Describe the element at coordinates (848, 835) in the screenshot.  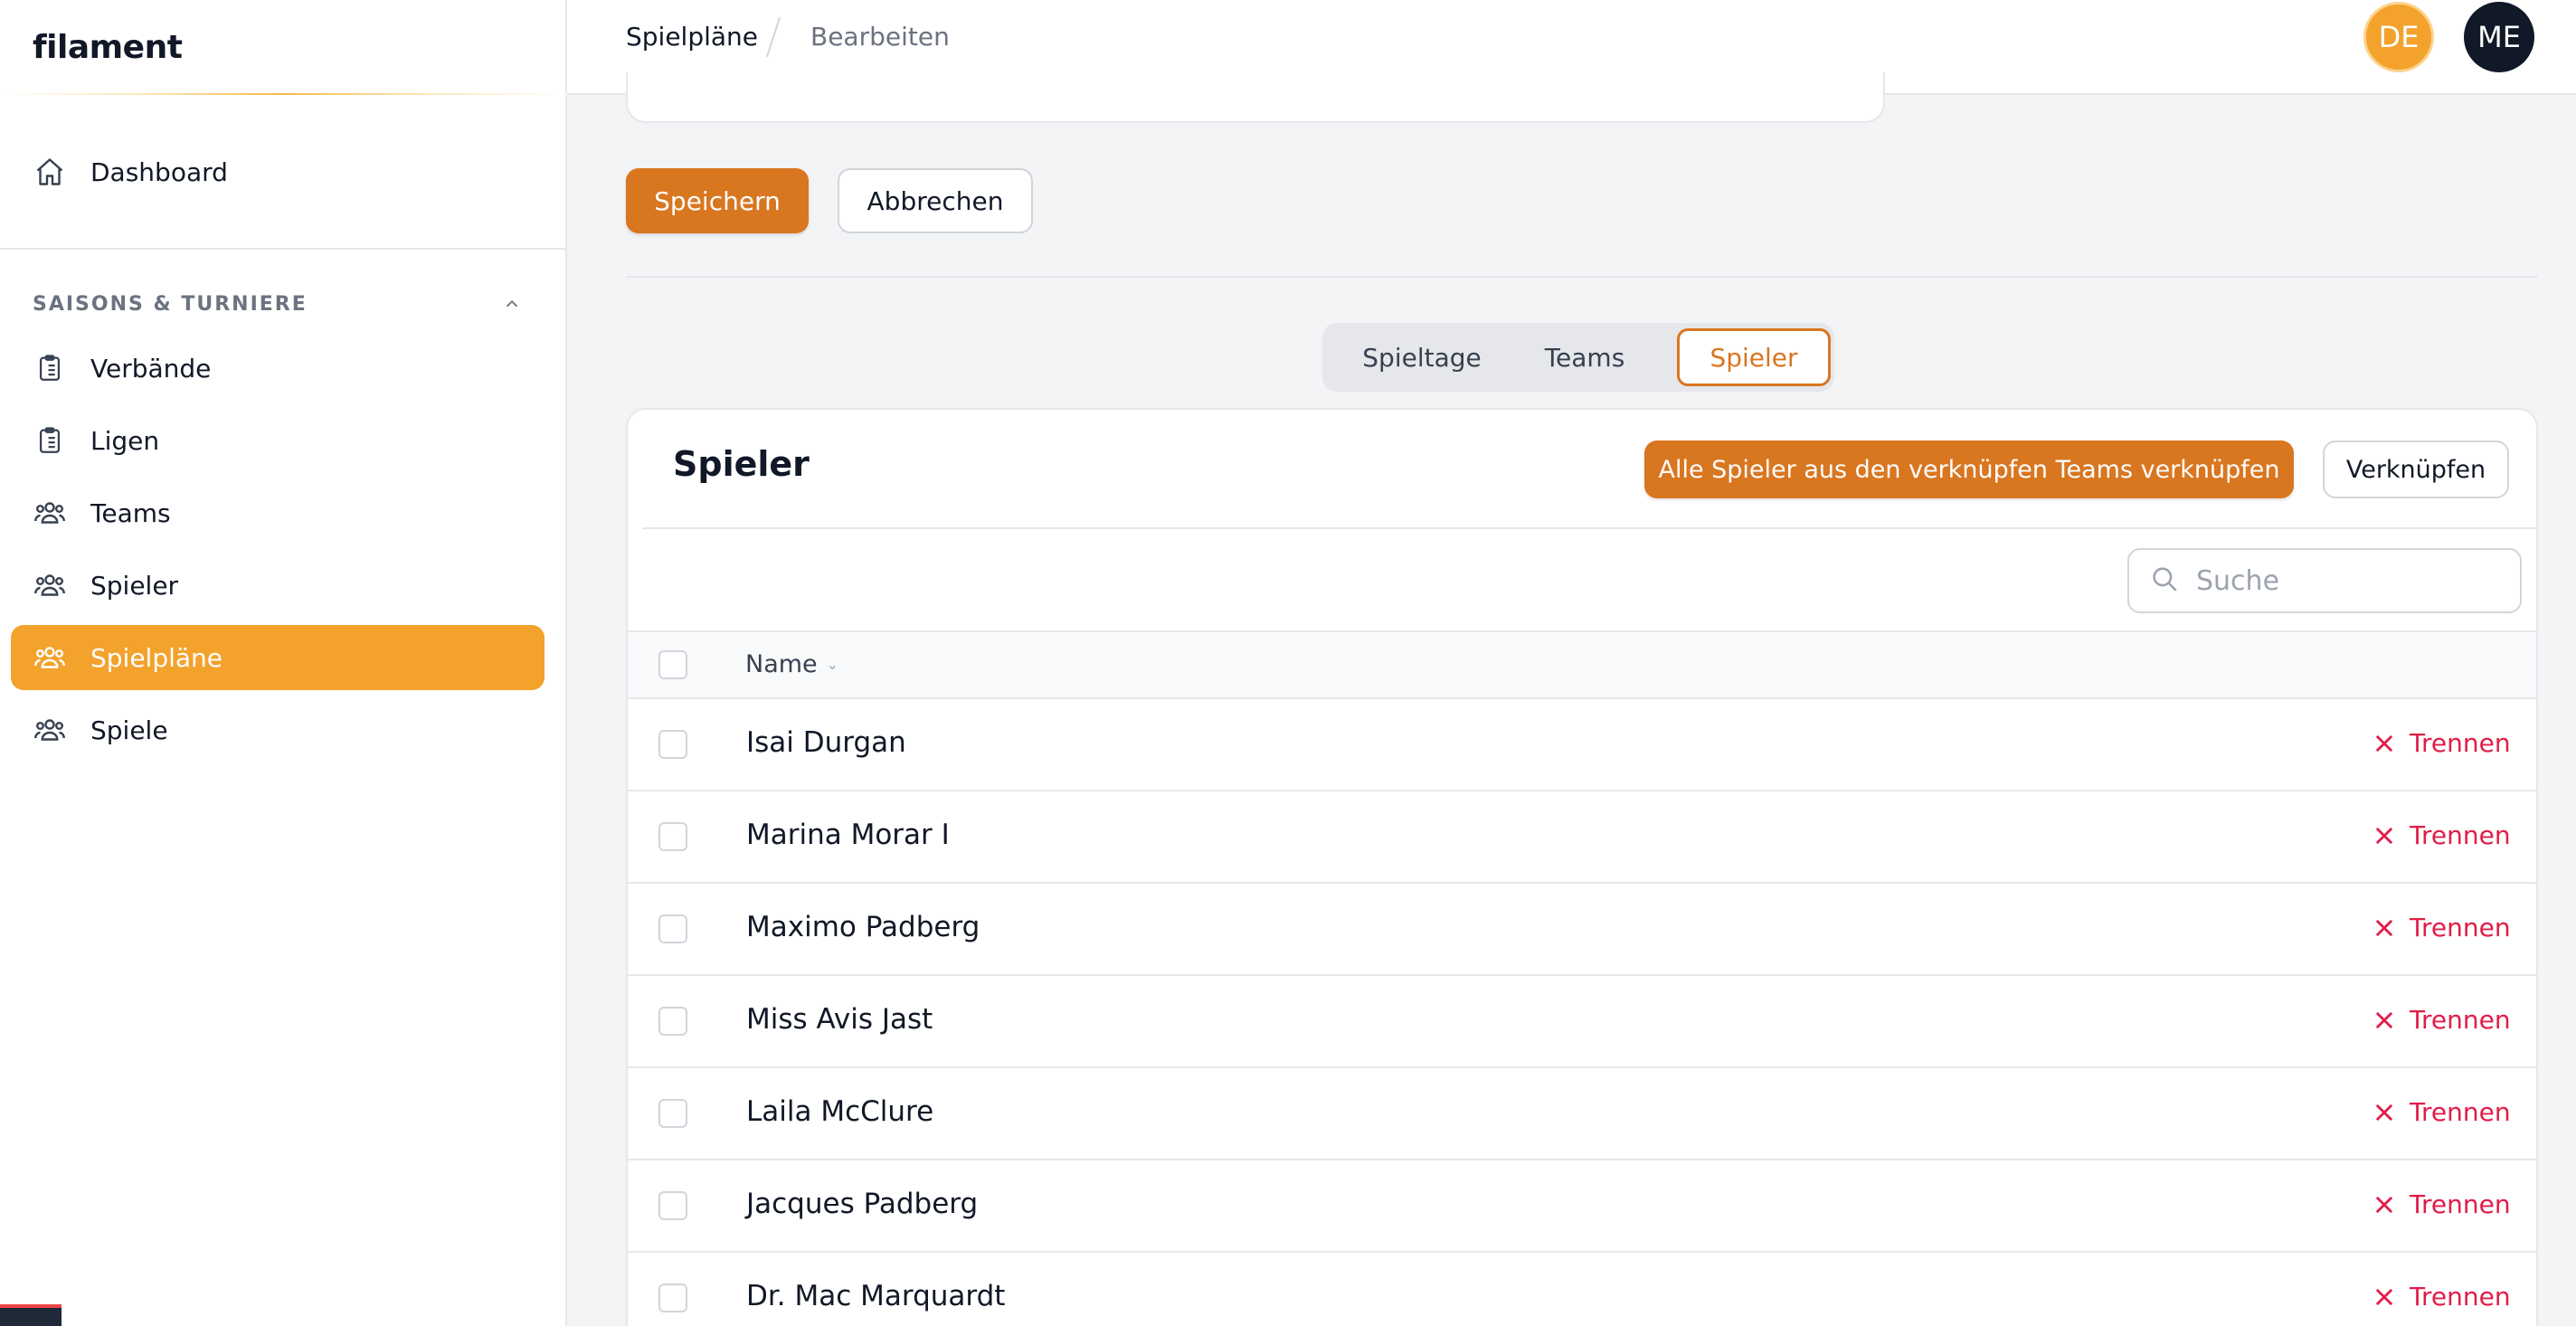
I see `player-name: Marina Morar I` at that location.